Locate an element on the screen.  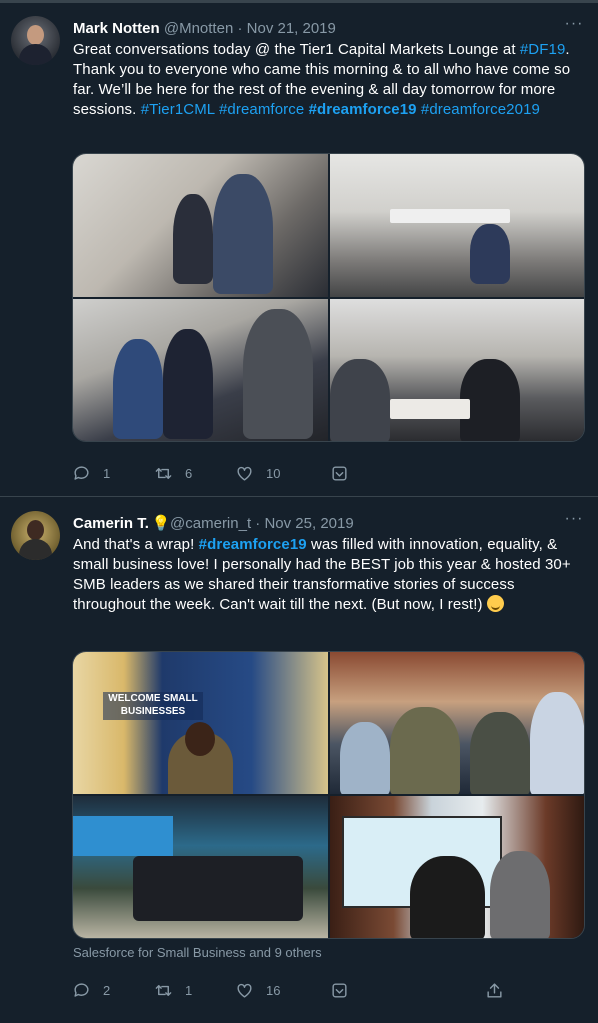
lightbulb-icon: 💡 is located at coordinates (161, 523).